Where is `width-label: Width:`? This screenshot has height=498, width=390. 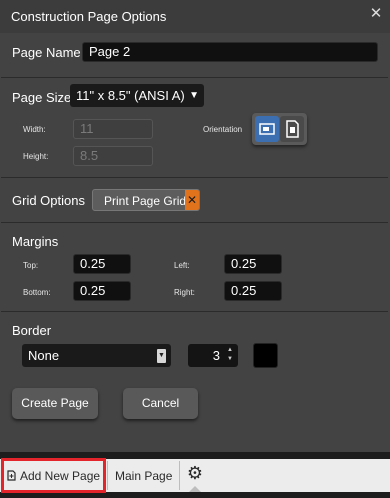
width-label: Width: is located at coordinates (34, 129).